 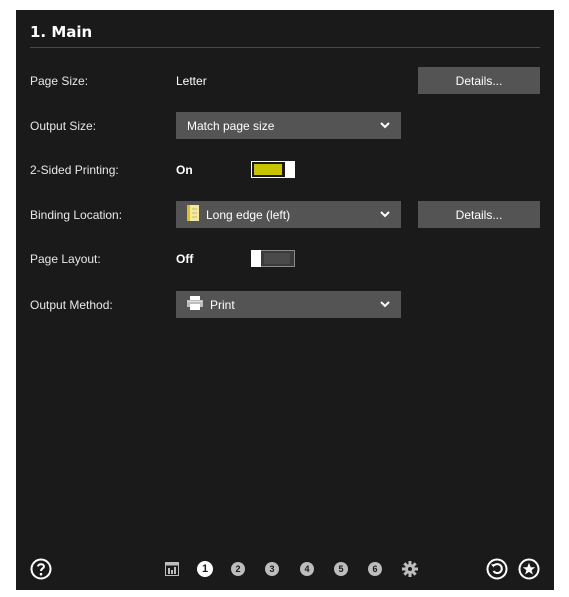 I want to click on output-method-value: Print, so click(x=222, y=304).